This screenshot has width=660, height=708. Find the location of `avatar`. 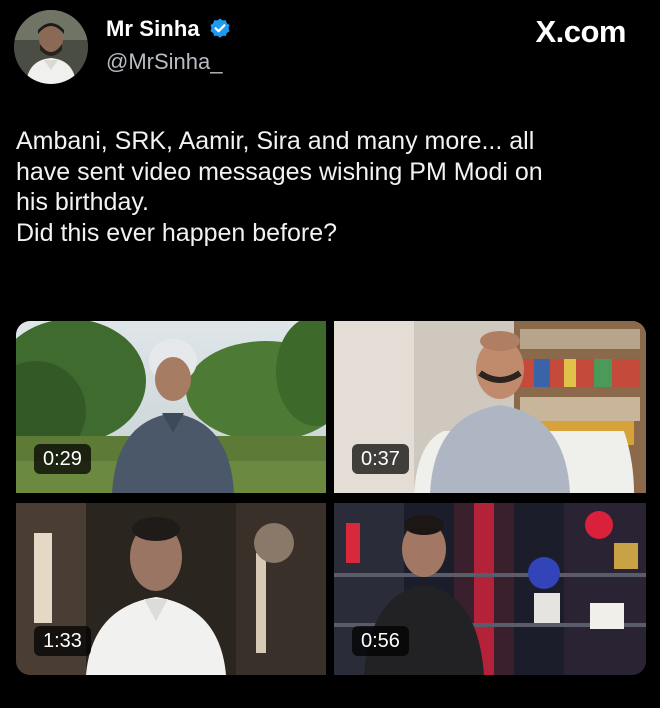

avatar is located at coordinates (51, 47).